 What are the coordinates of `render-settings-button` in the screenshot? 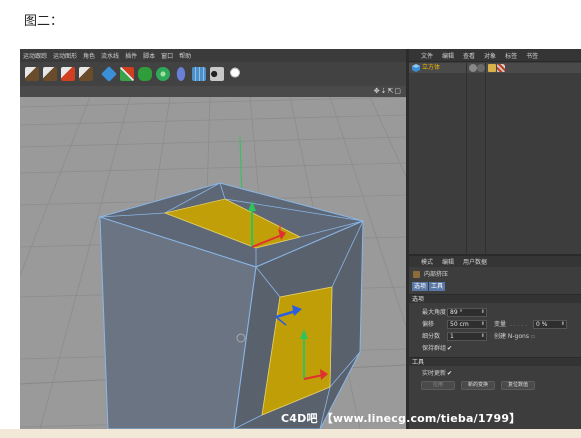 It's located at (85, 74).